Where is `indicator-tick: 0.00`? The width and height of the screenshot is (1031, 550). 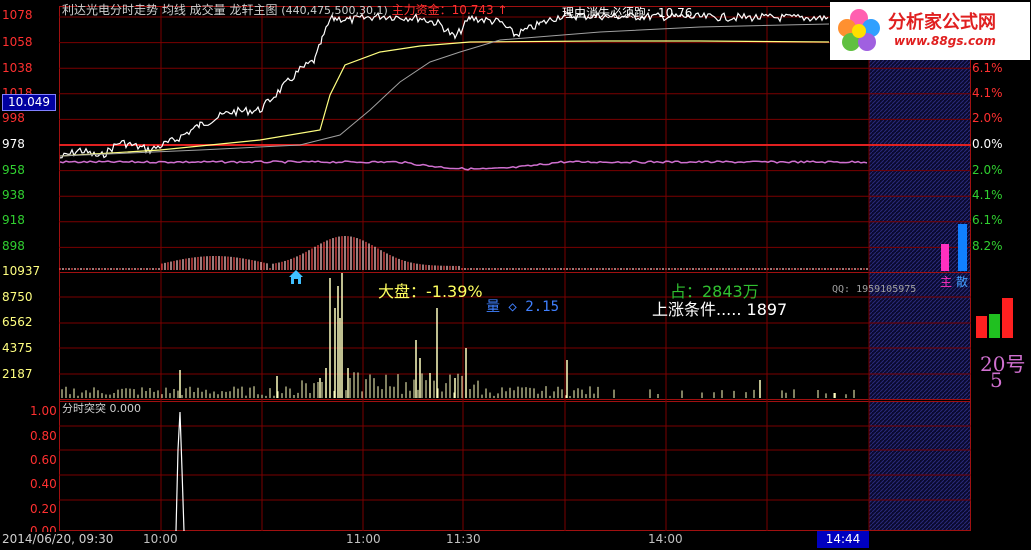 indicator-tick: 0.00 is located at coordinates (43, 528).